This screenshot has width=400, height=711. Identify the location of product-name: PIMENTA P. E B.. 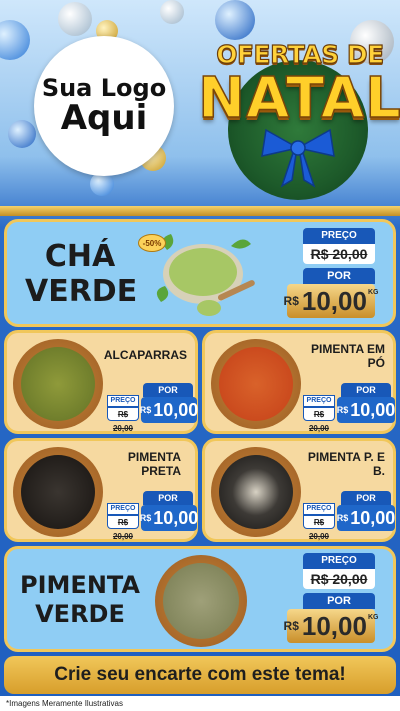
(346, 464).